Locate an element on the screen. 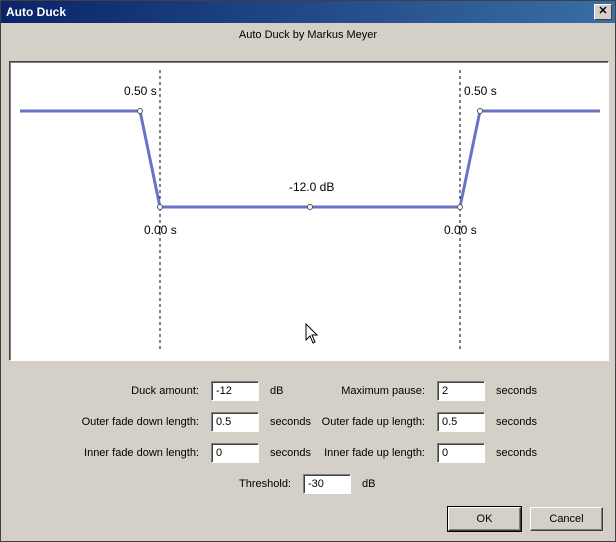  left-outer-fade-label: 0.50 s is located at coordinates (140, 91).